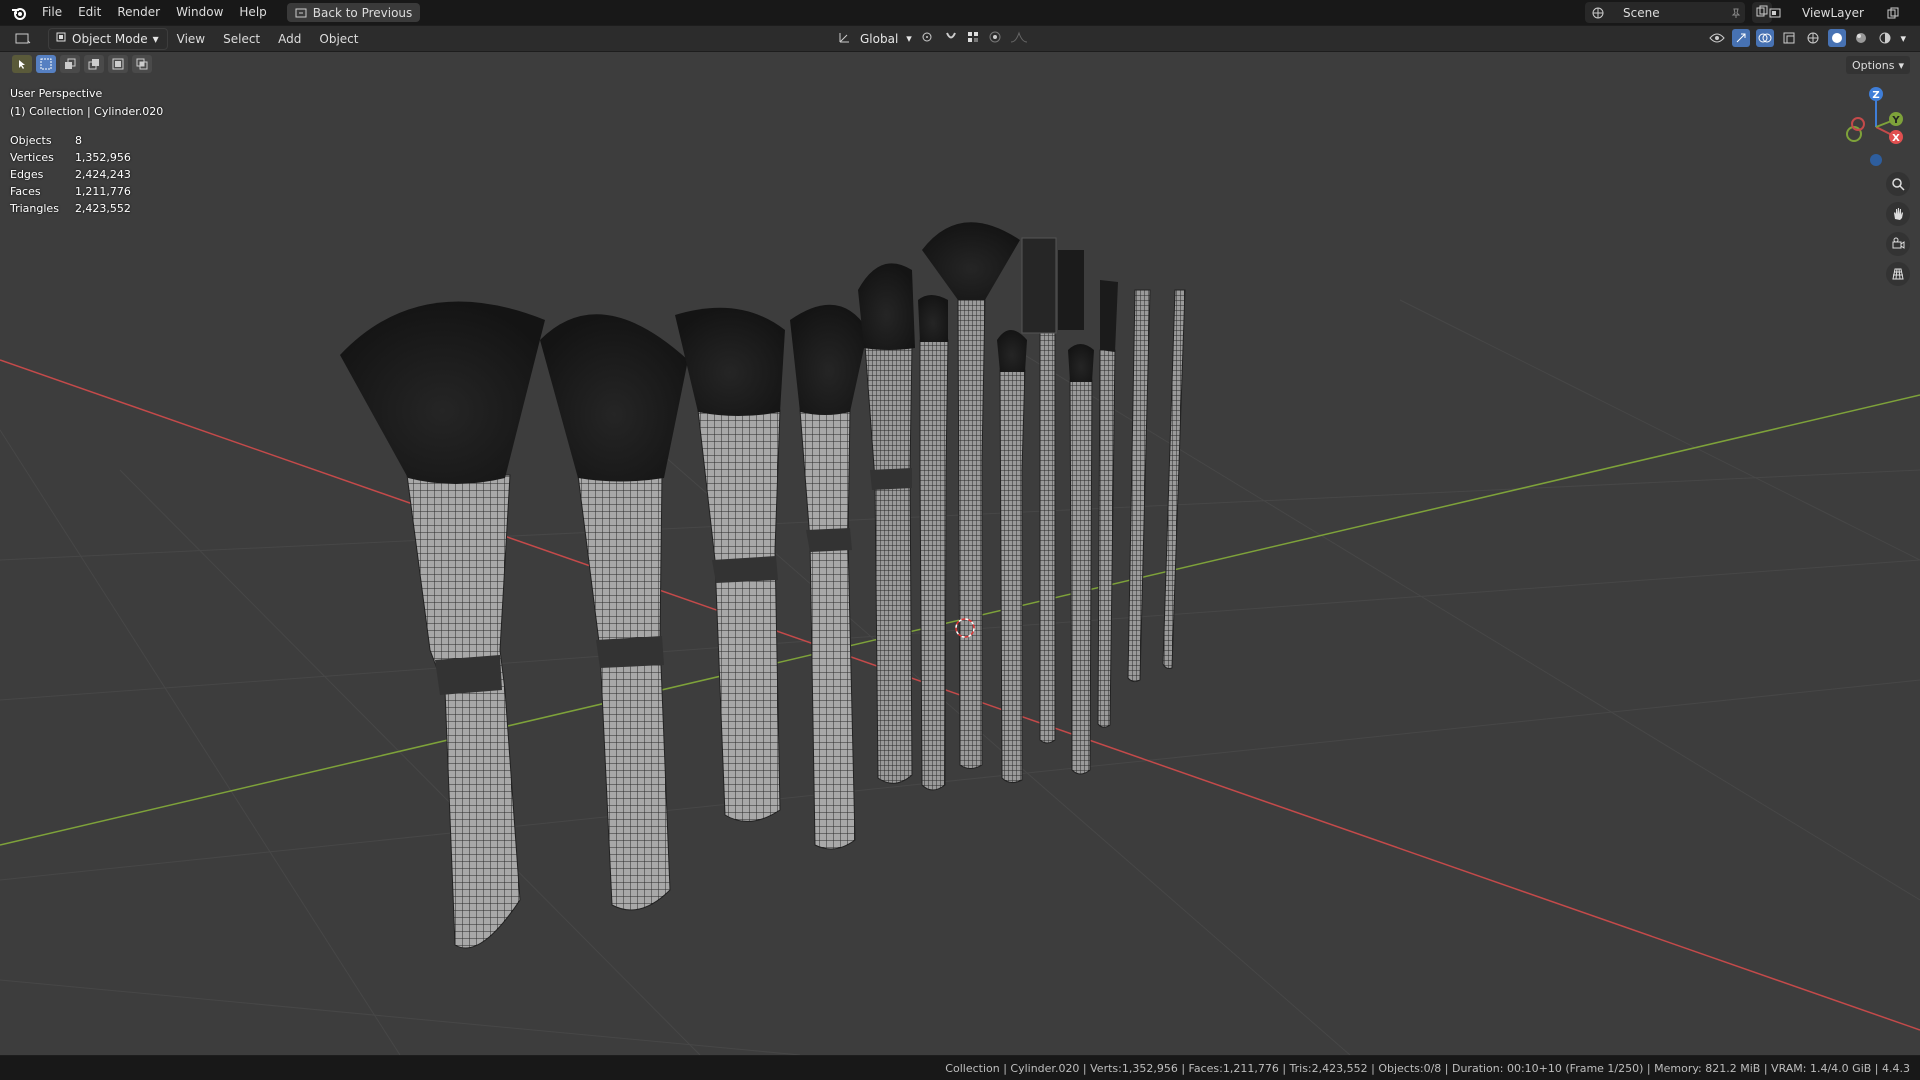  I want to click on orientation-select: Global, so click(879, 39).